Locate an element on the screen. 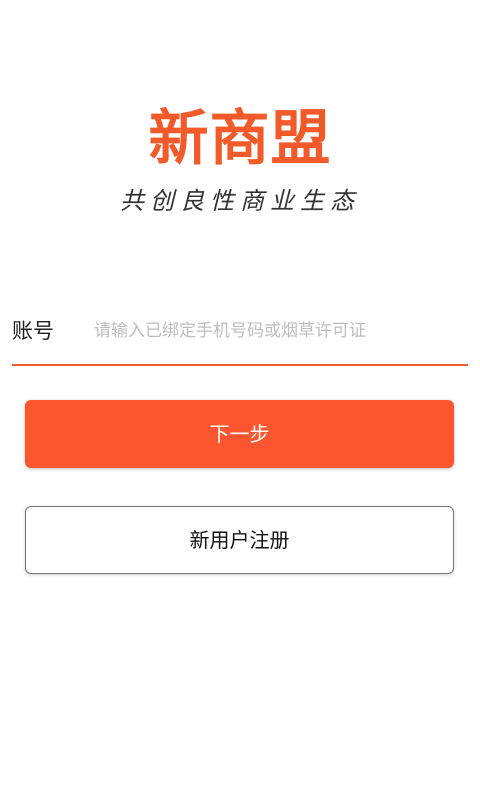  account-input is located at coordinates (279, 331).